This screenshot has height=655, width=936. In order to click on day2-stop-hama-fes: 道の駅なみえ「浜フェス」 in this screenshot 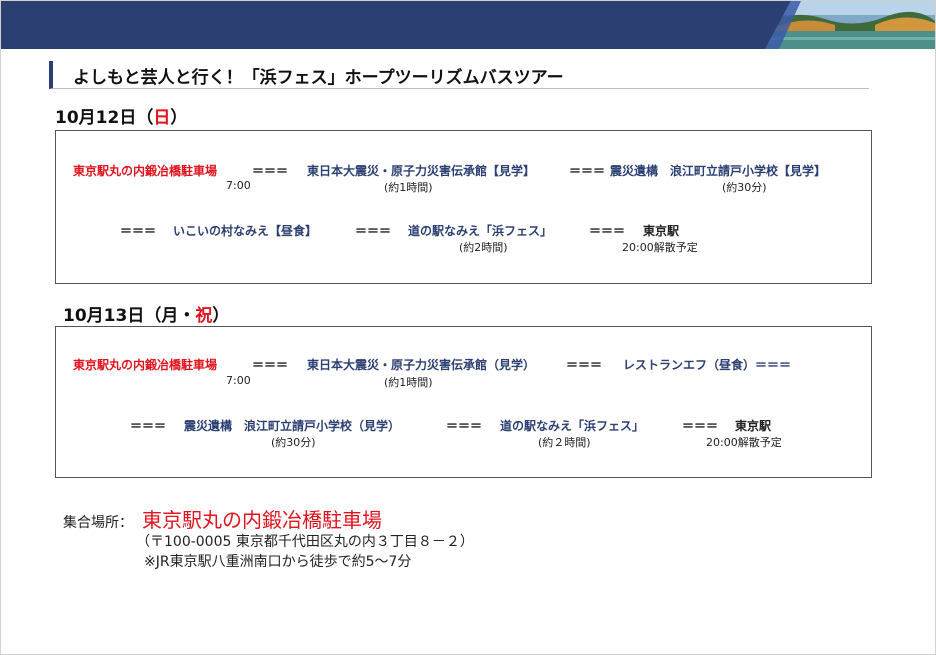, I will do `click(572, 426)`.